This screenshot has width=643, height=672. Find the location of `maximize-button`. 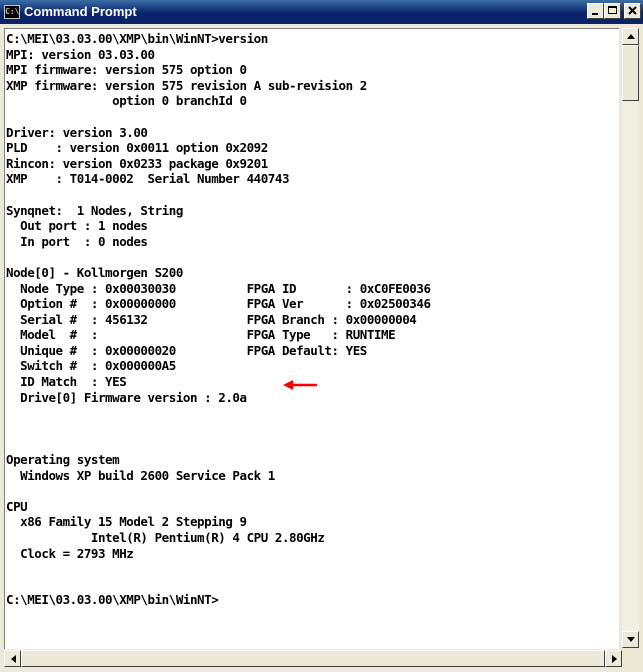

maximize-button is located at coordinates (612, 11).